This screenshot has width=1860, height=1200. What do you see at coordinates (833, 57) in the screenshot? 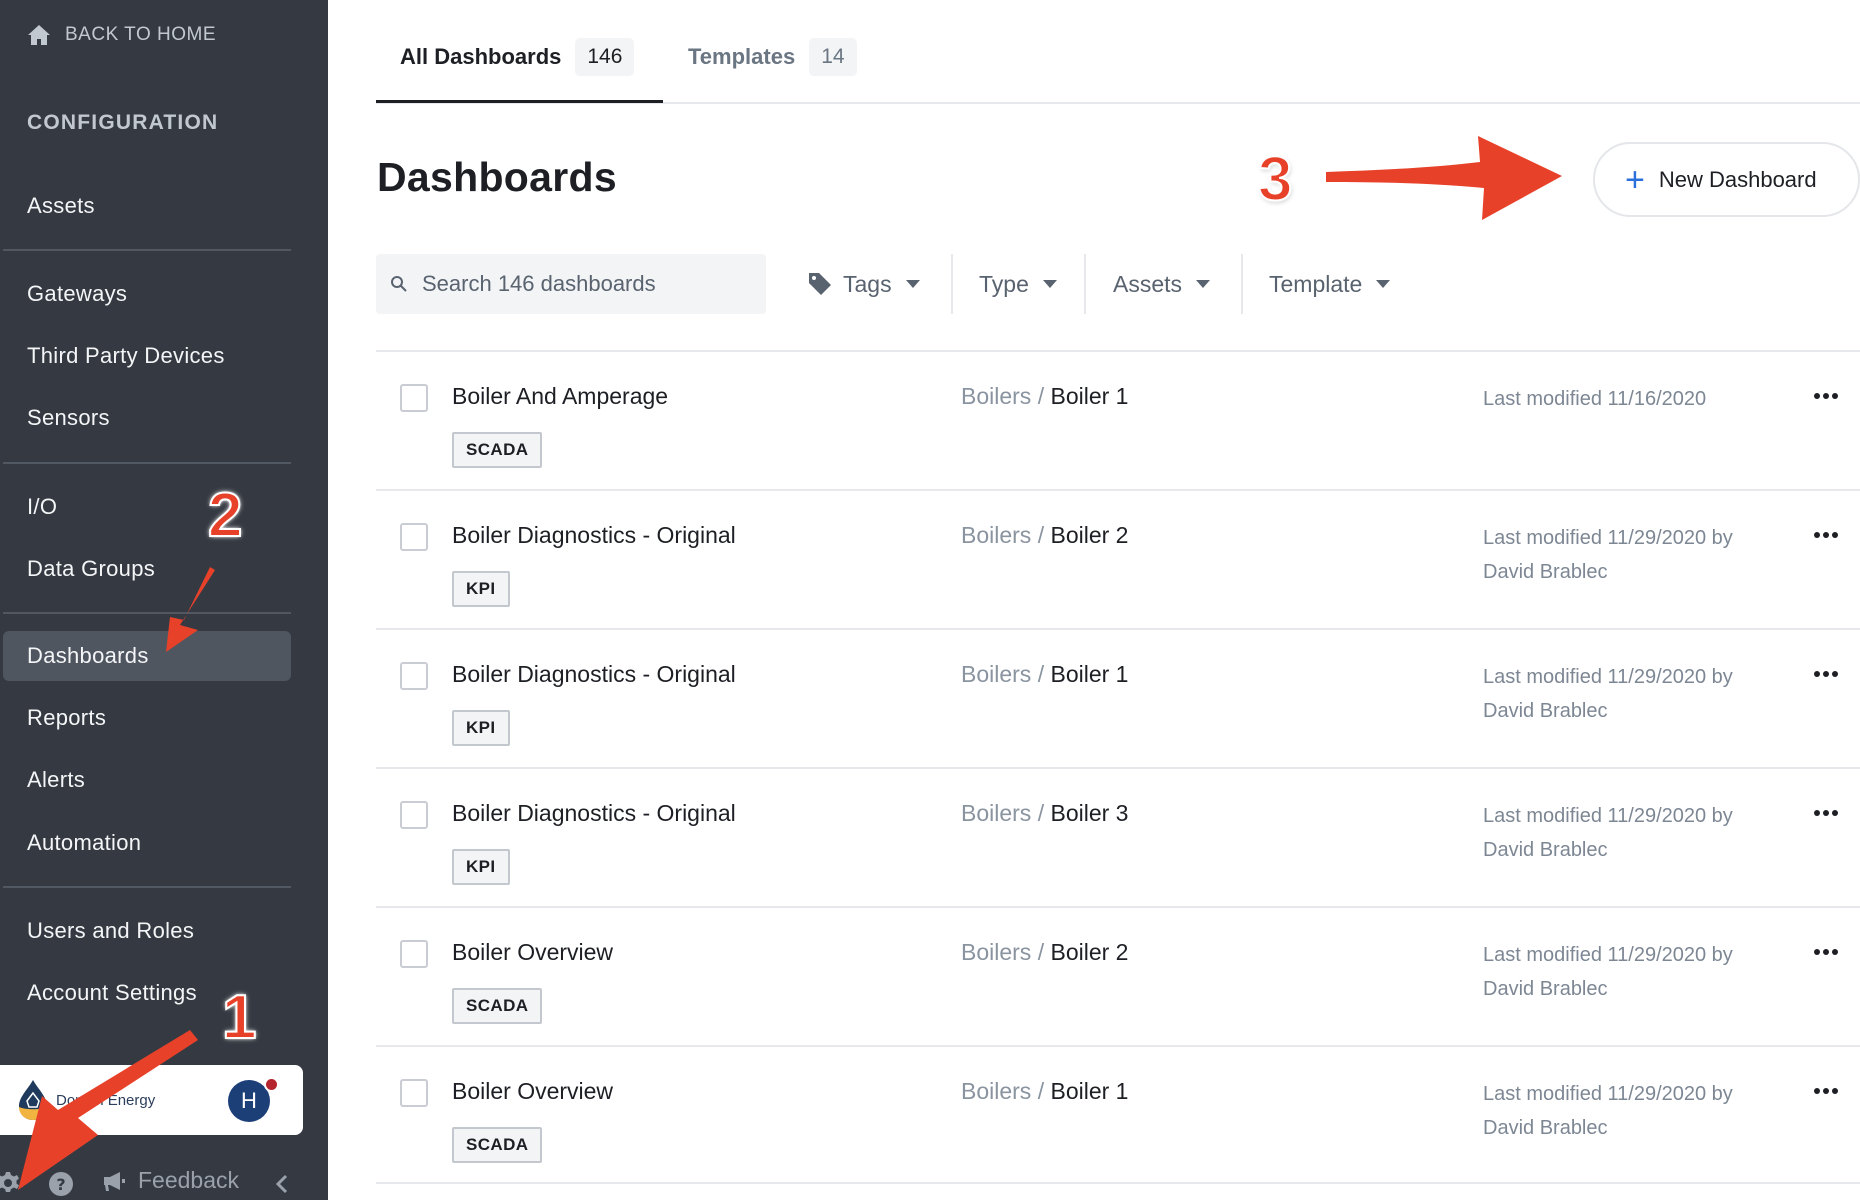
I see `tab-count-badge: 14` at bounding box center [833, 57].